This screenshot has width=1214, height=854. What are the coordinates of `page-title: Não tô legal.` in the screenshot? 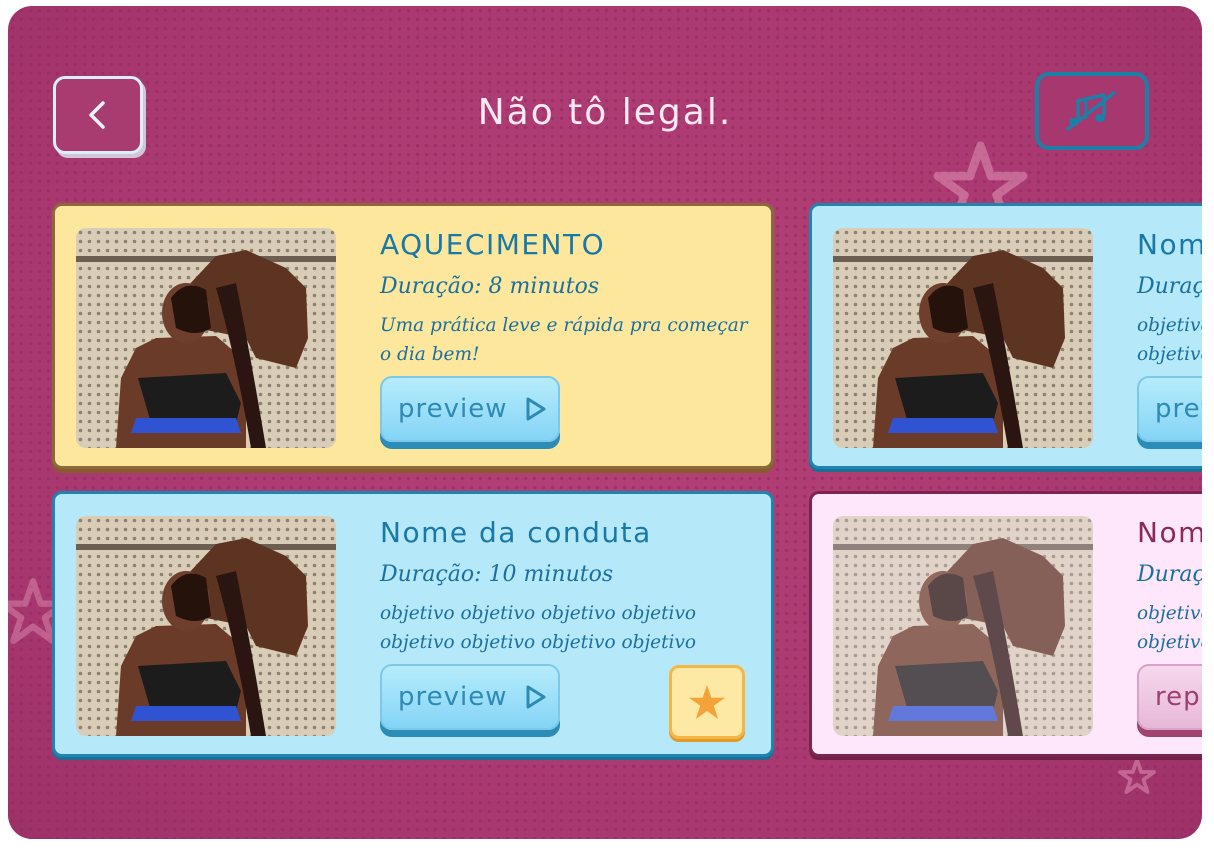 It's located at (605, 112).